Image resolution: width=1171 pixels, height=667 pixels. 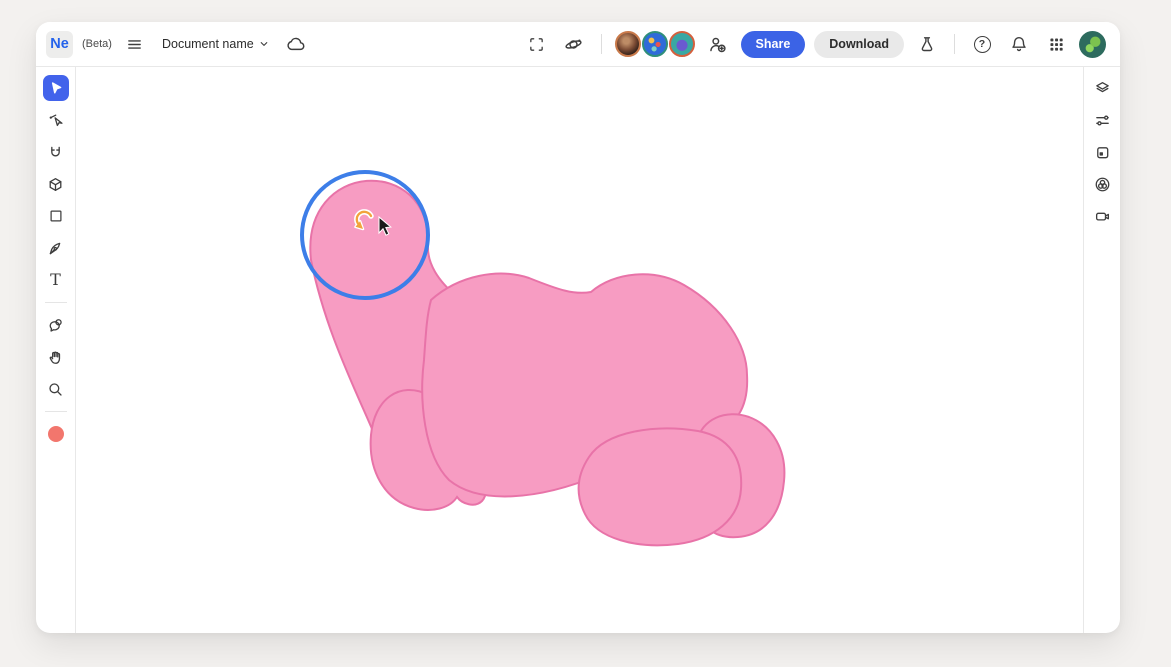 I want to click on layers-panel-button, so click(x=1102, y=88).